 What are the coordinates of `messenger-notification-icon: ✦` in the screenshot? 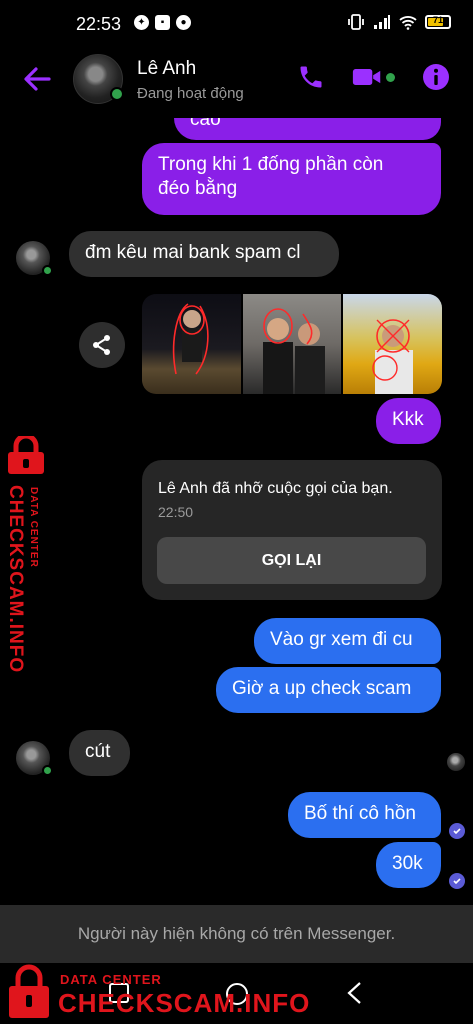 It's located at (141, 22).